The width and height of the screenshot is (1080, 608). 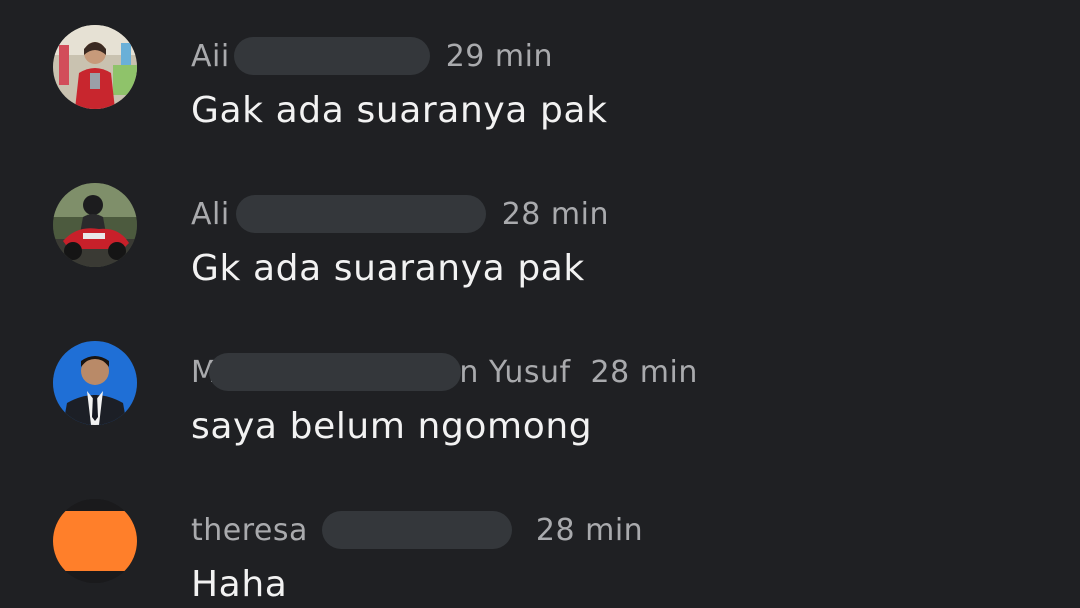 I want to click on commenter-name: Aii, so click(x=210, y=56).